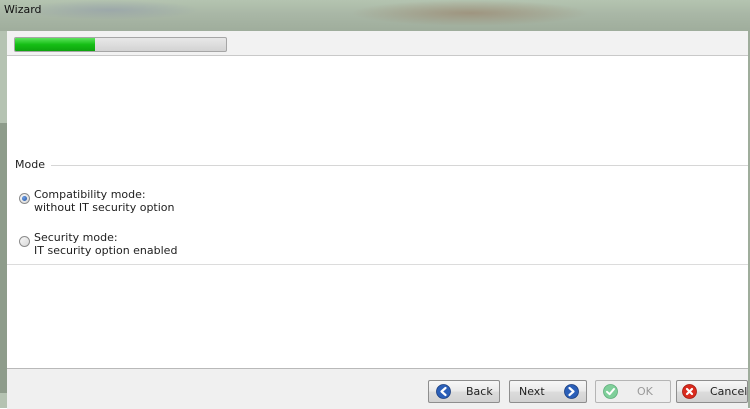  I want to click on radio-label-line1: Compatibility mode:, so click(90, 194).